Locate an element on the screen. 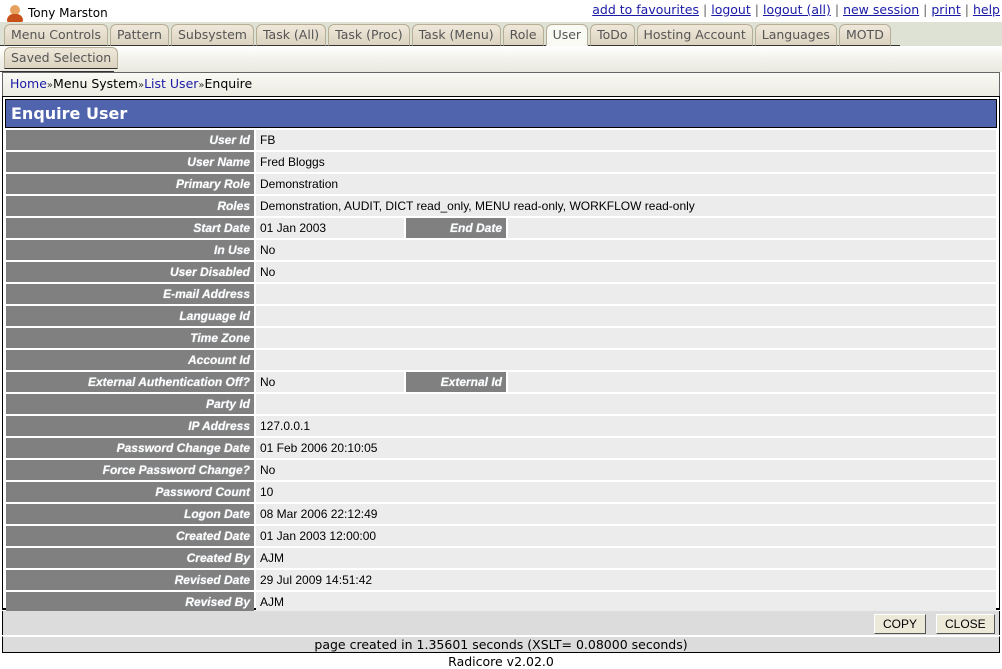 This screenshot has height=669, width=1002. in-use-value: No is located at coordinates (626, 250).